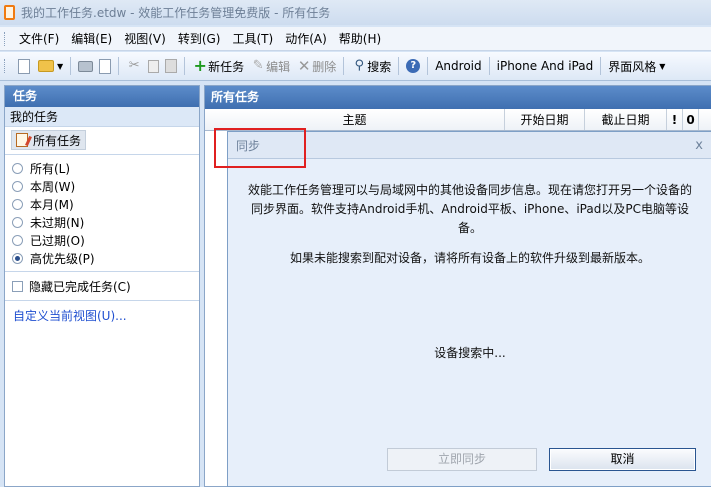  I want to click on printer-icon, so click(86, 66).